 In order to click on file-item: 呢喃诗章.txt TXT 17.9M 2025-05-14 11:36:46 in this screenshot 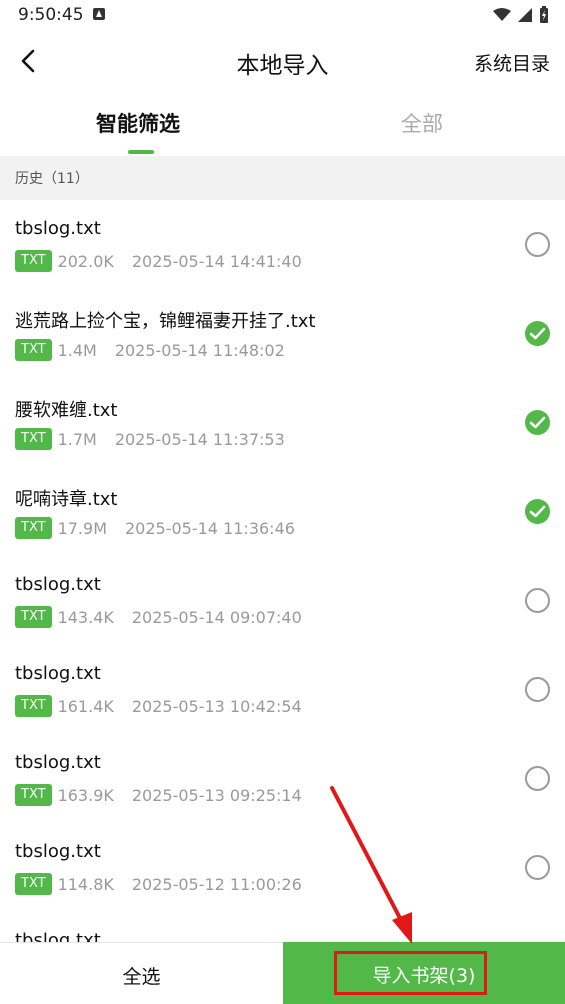, I will do `click(282, 511)`.